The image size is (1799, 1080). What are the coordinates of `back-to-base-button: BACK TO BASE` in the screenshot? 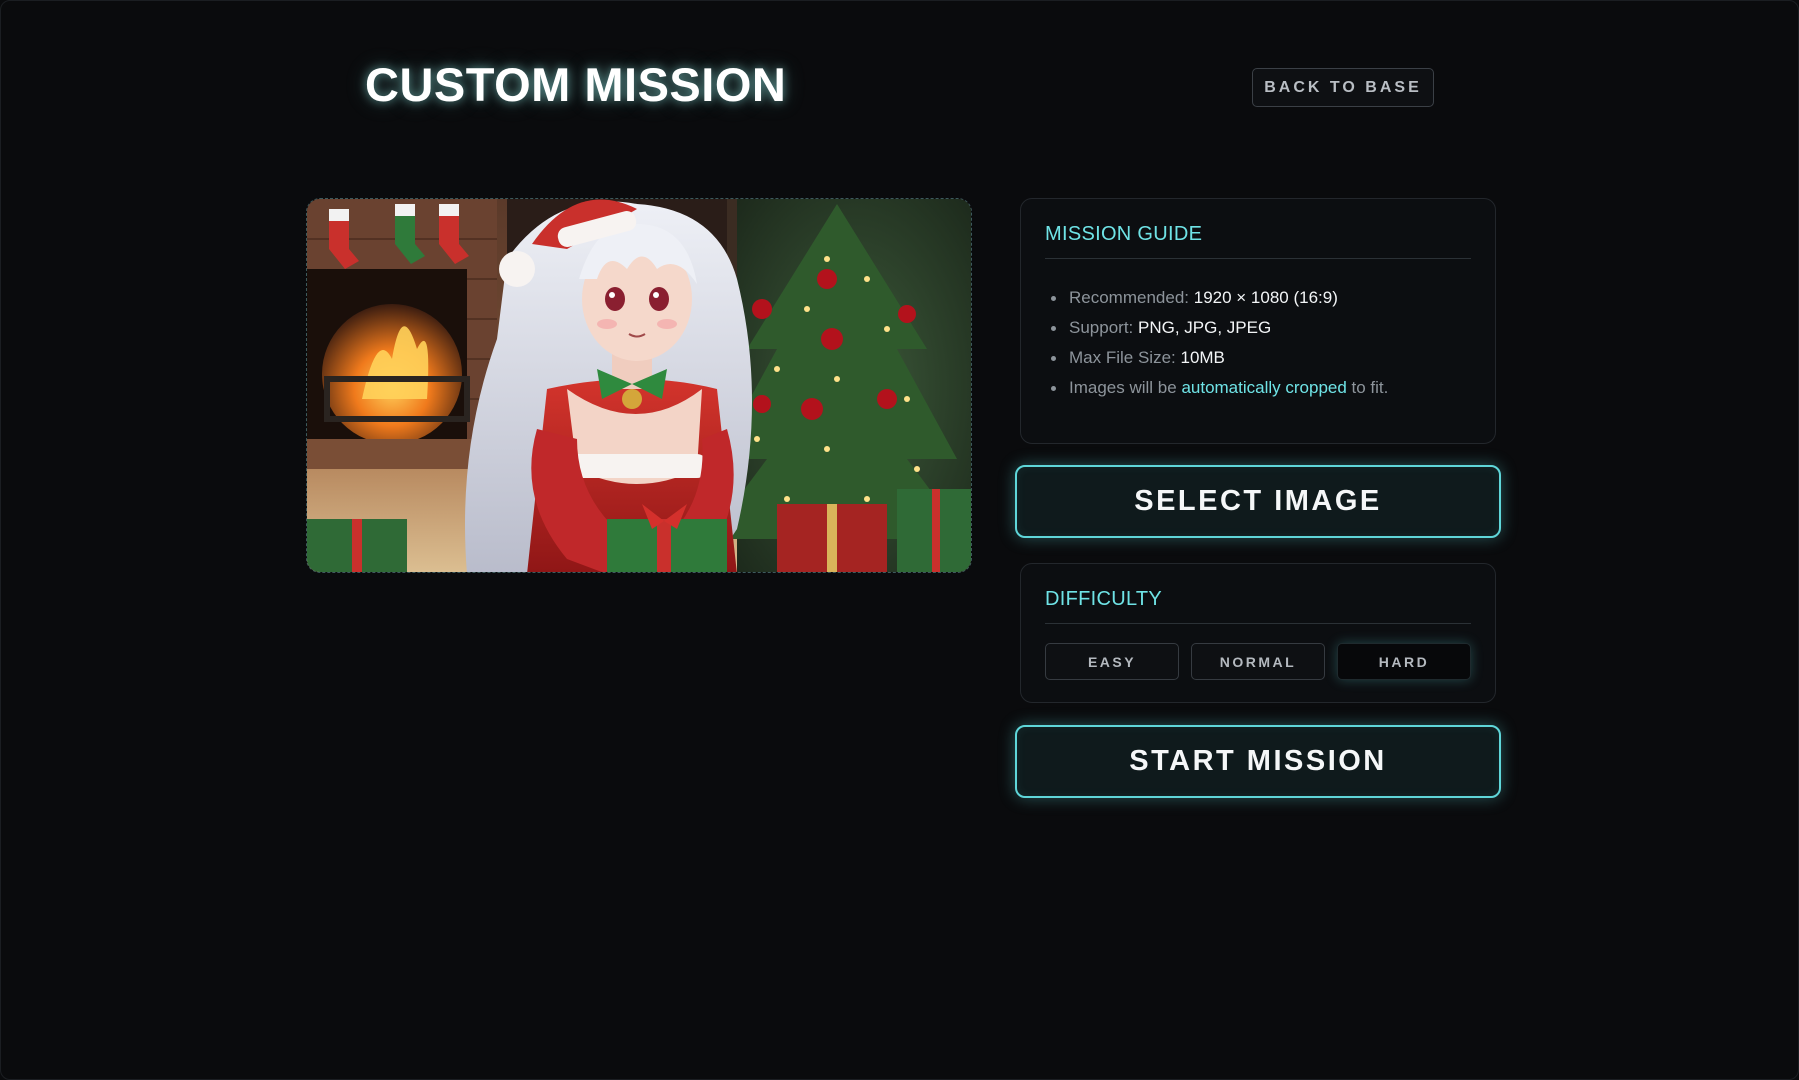 It's located at (1343, 87).